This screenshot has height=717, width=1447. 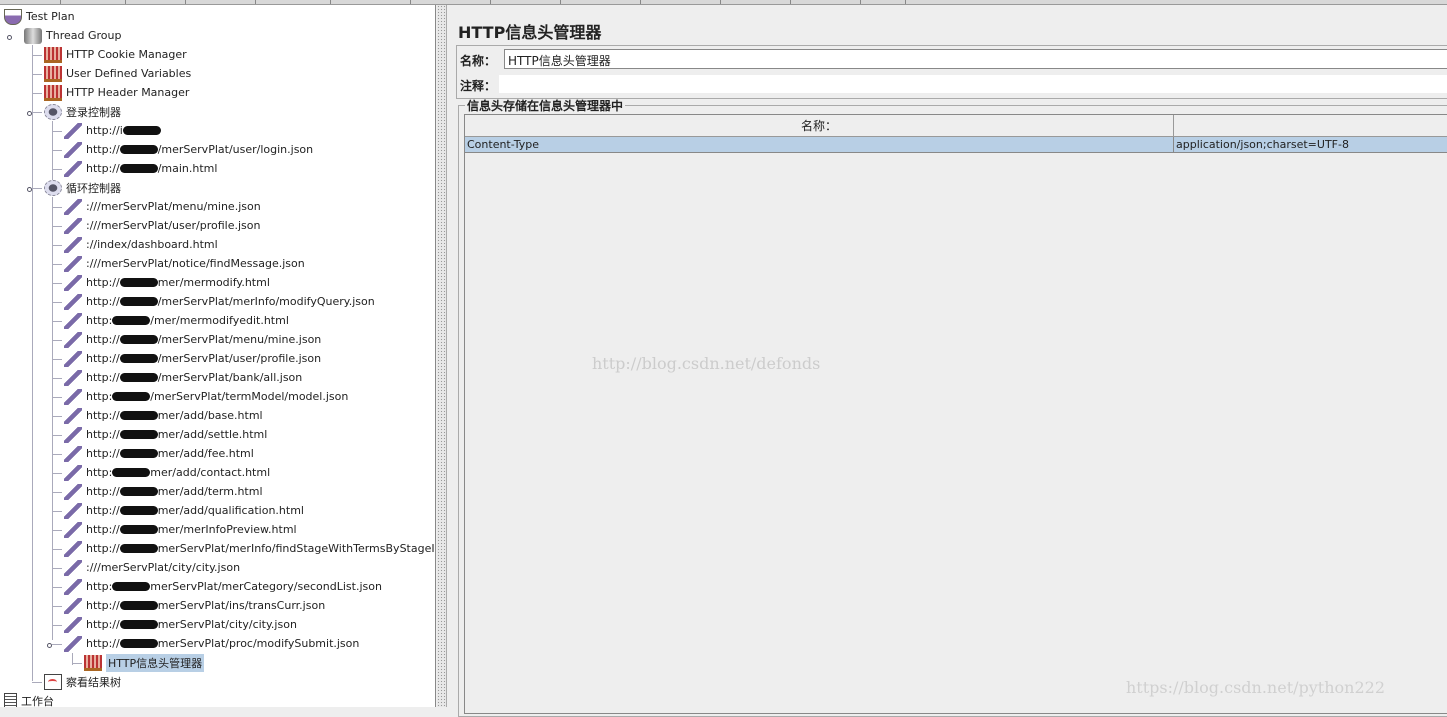 What do you see at coordinates (167, 282) in the screenshot?
I see `tree-node: http:// mer/mermodify.html` at bounding box center [167, 282].